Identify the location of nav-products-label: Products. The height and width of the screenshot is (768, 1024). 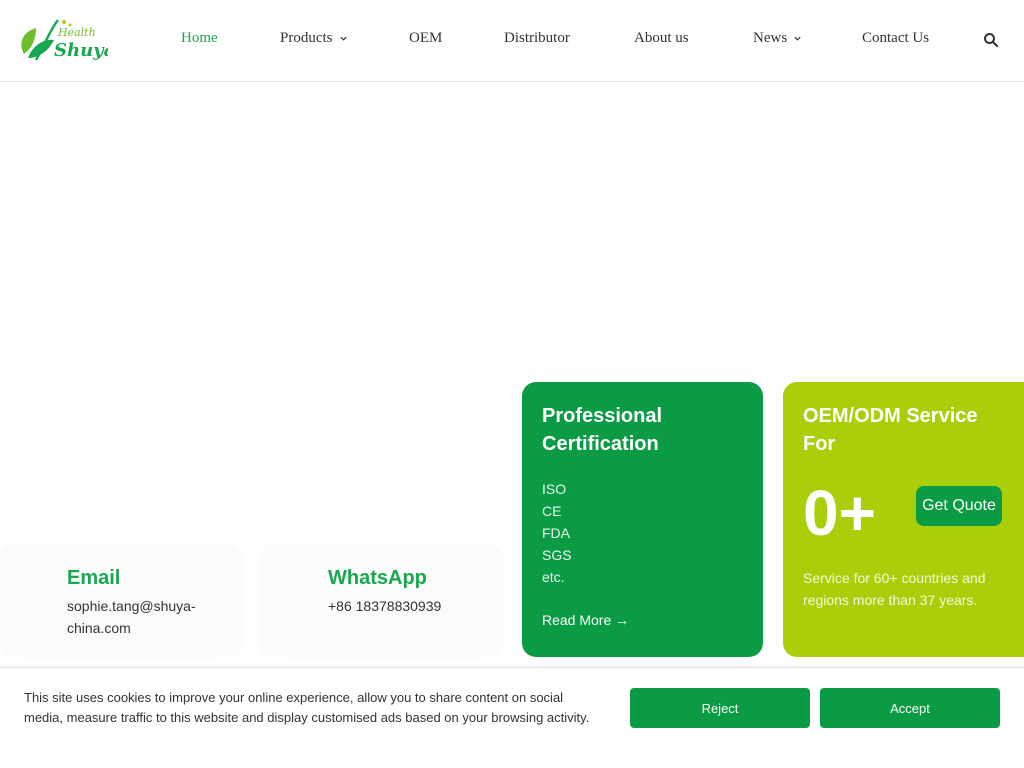
(306, 38).